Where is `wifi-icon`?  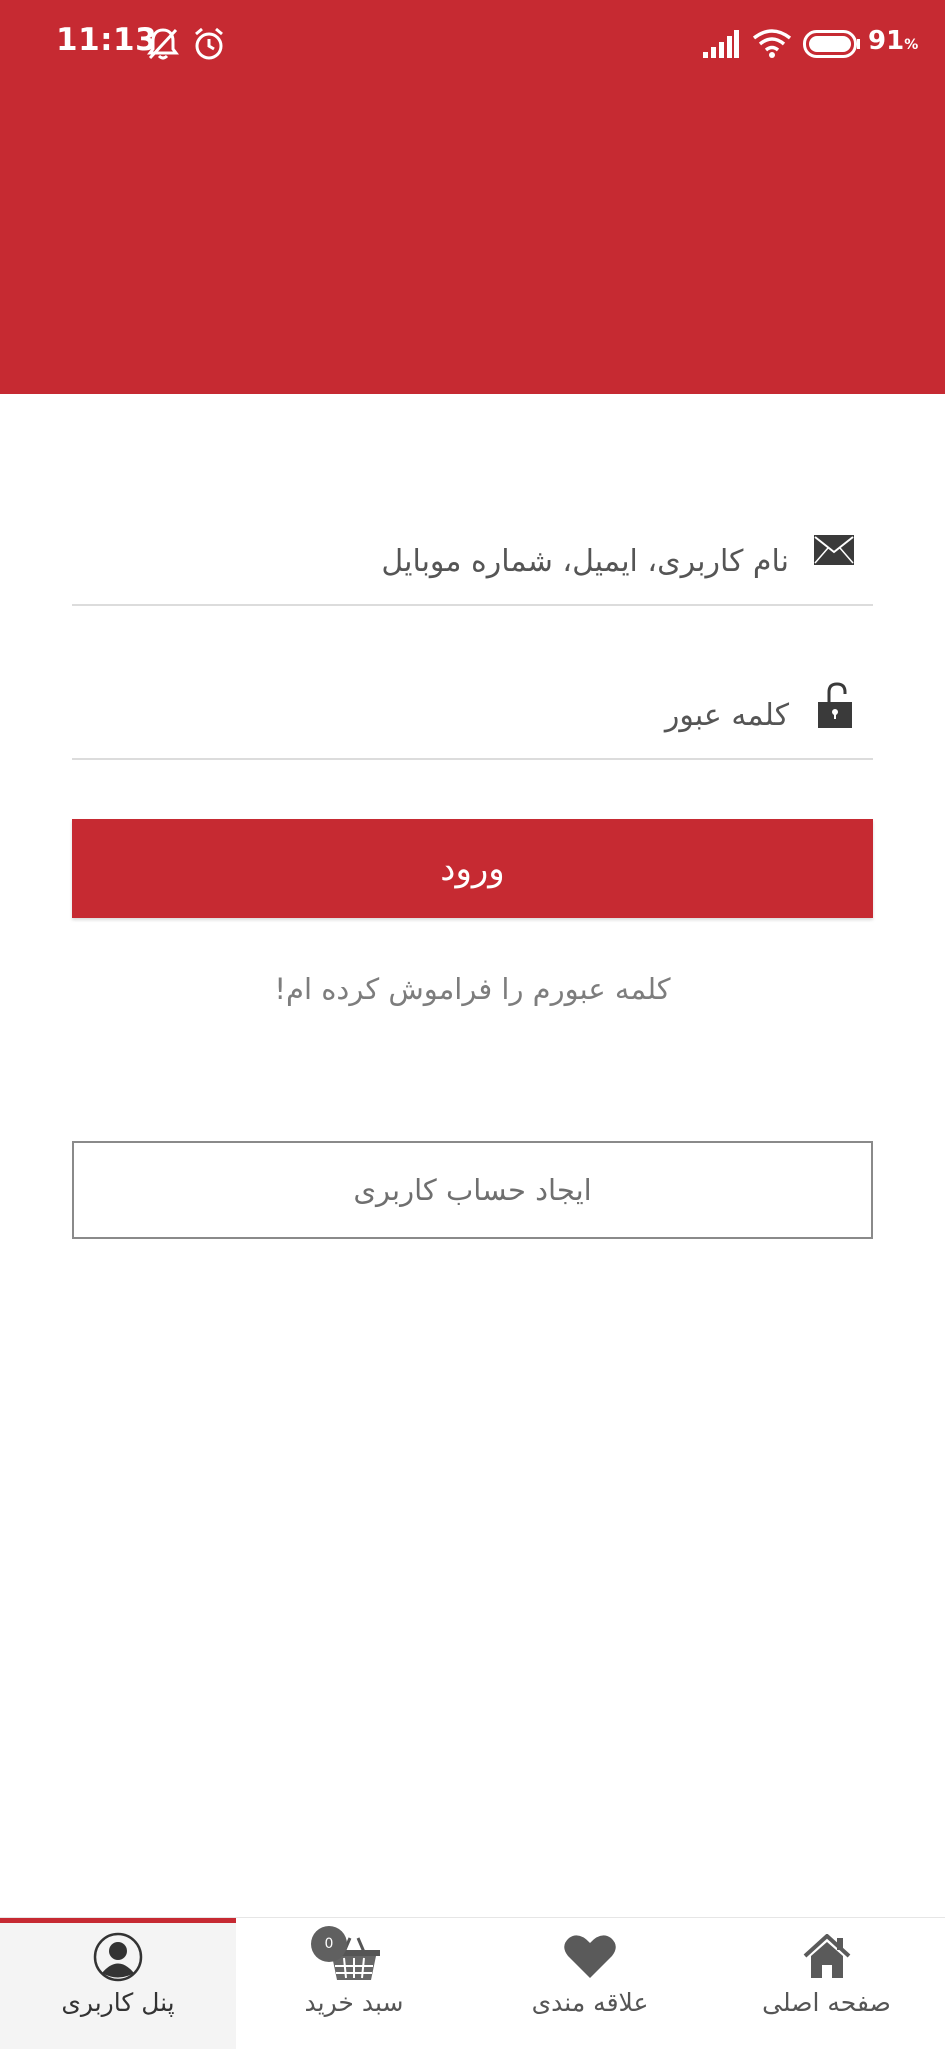
wifi-icon is located at coordinates (772, 43).